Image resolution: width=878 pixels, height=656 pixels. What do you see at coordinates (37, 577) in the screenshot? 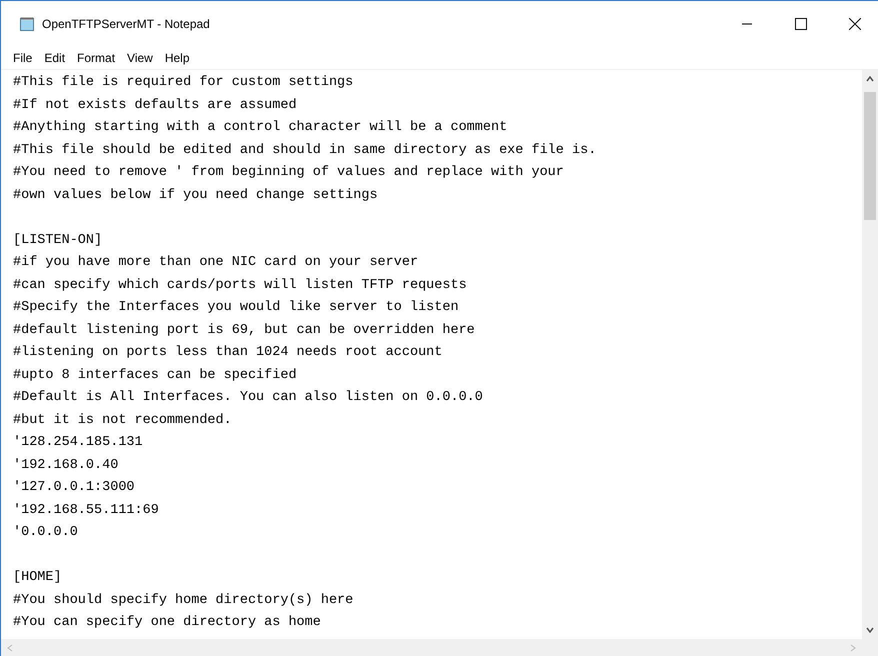
I see `text-line: [HOME]` at bounding box center [37, 577].